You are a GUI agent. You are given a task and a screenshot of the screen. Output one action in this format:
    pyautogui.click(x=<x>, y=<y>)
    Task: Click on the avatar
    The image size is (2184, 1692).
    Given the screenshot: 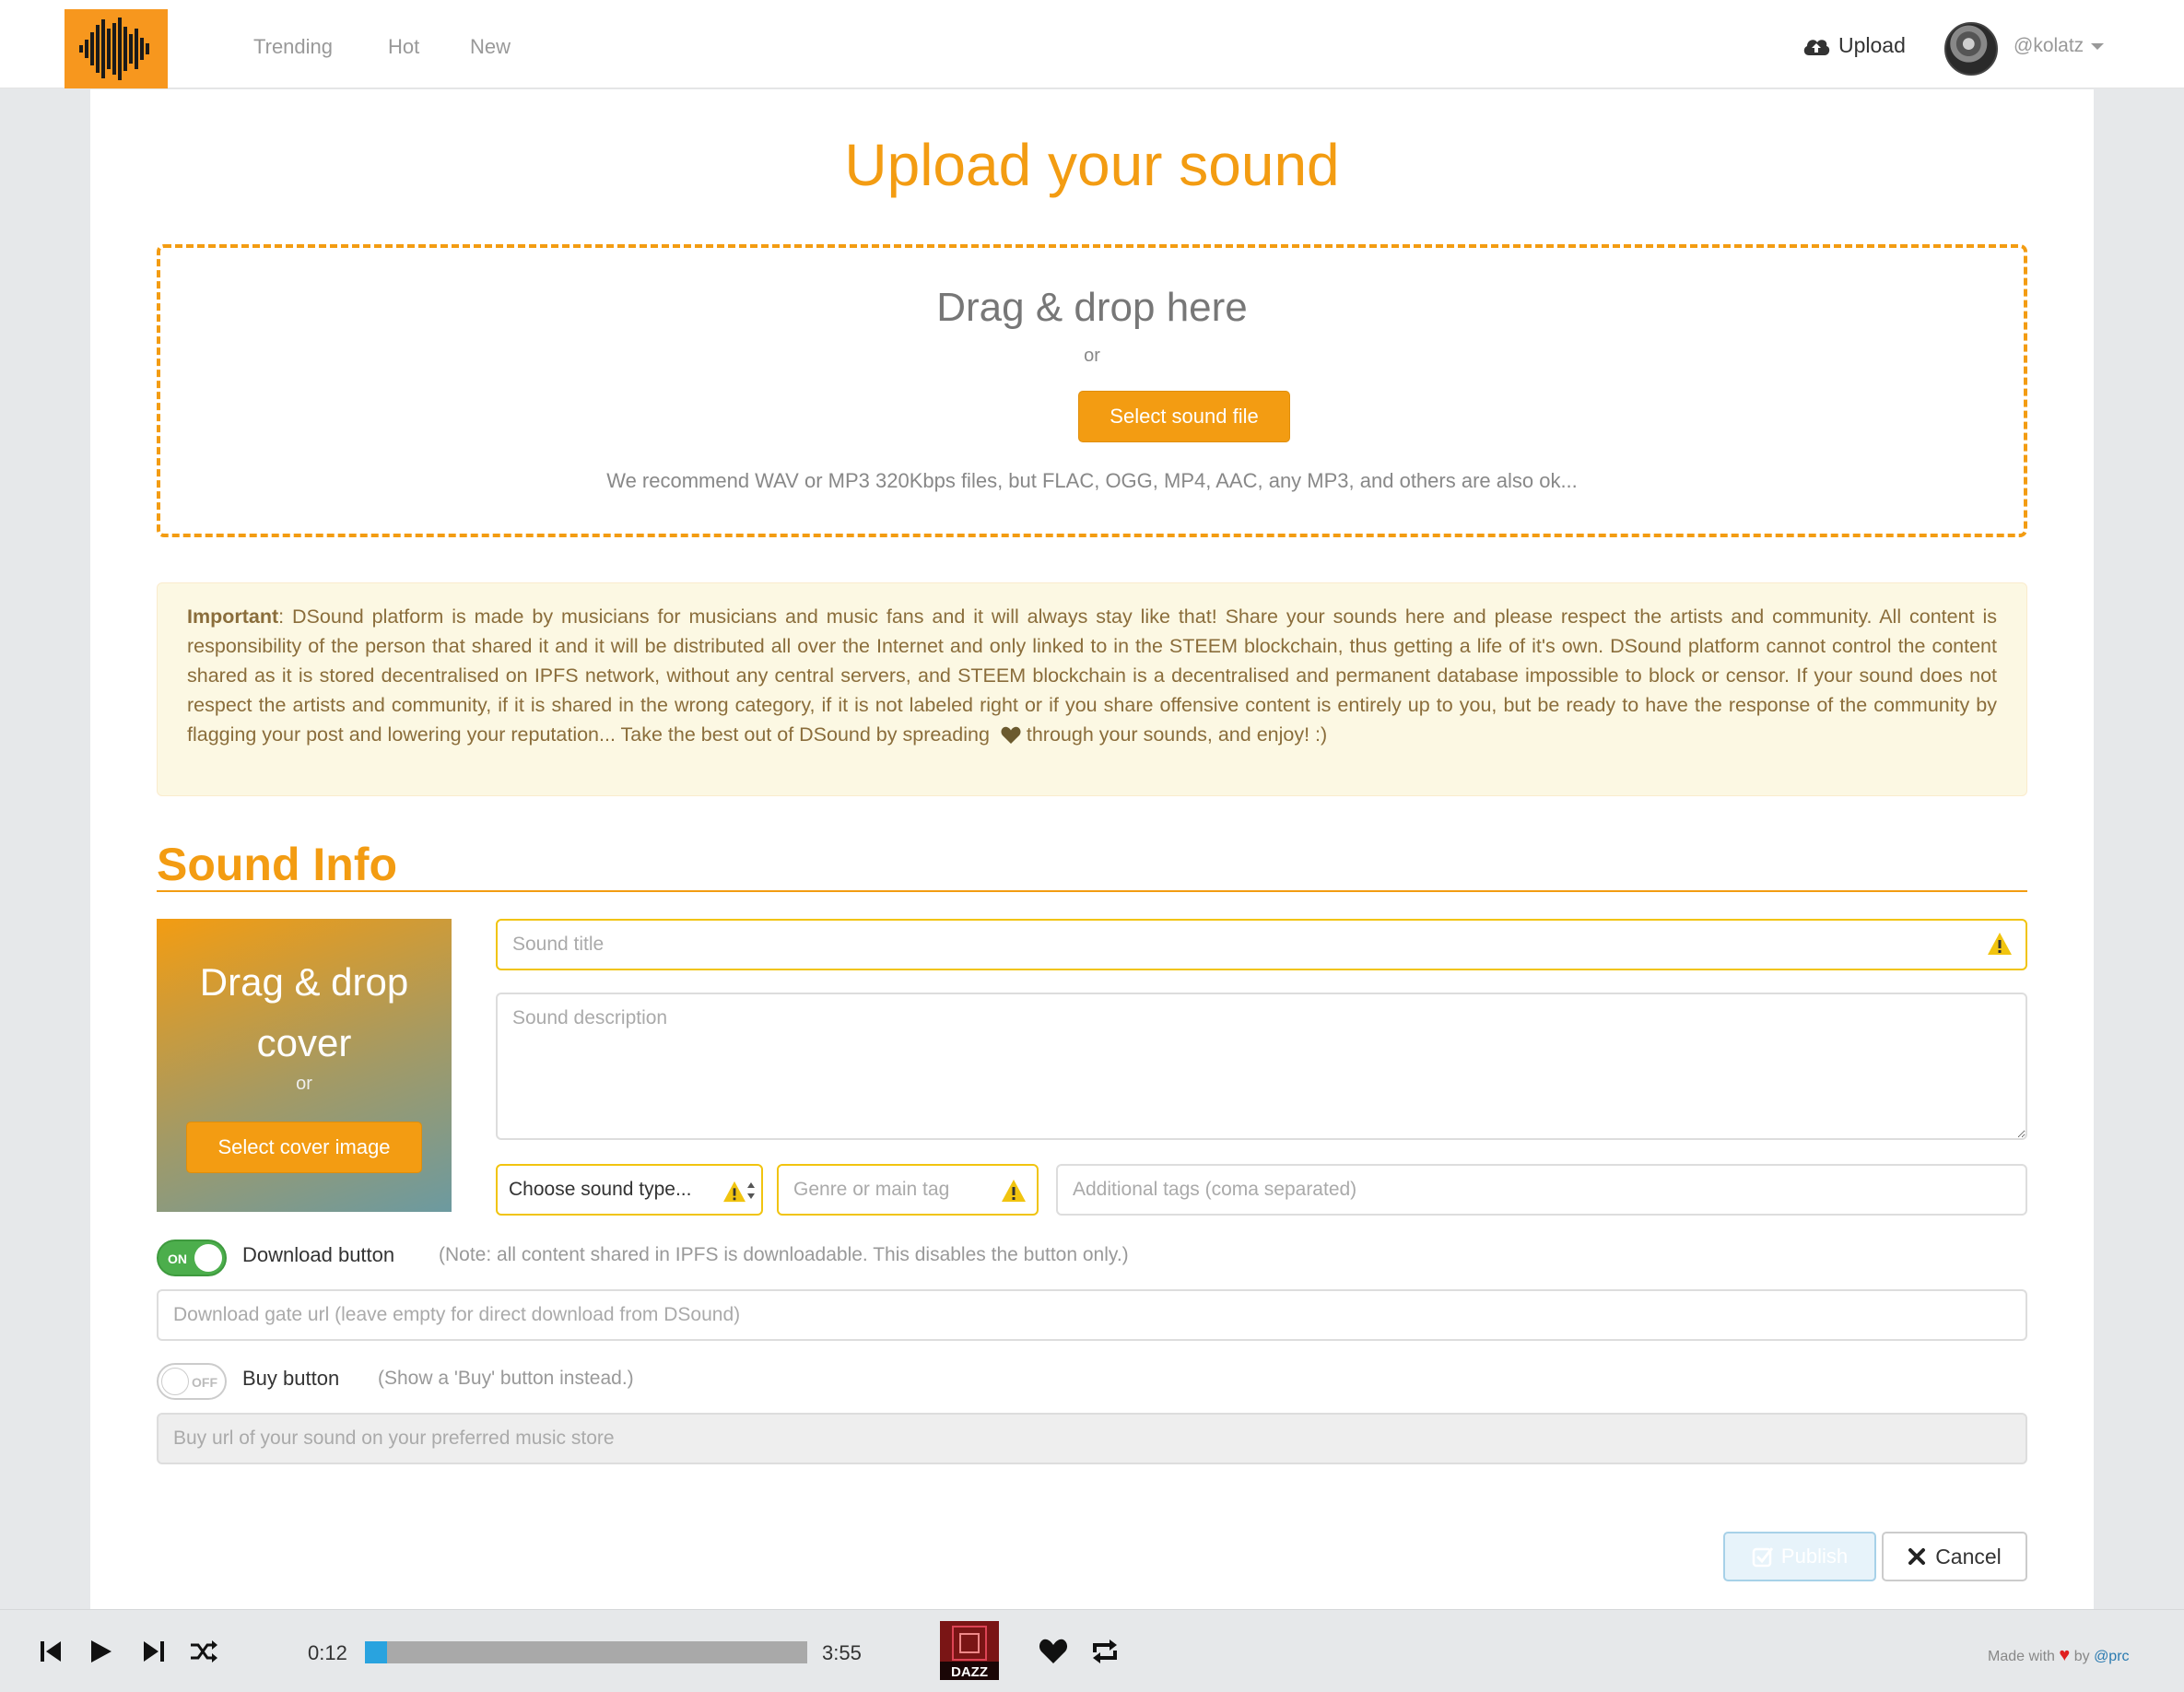 What is the action you would take?
    pyautogui.click(x=1971, y=49)
    